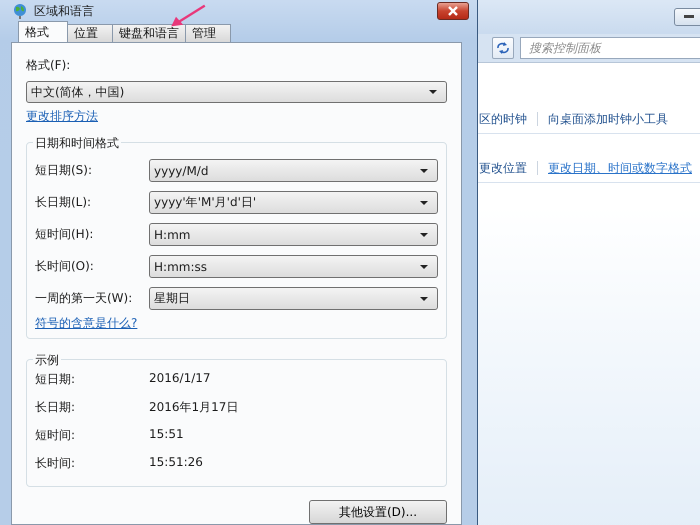 Image resolution: width=700 pixels, height=525 pixels. I want to click on window-title: 区域和语言, so click(64, 11).